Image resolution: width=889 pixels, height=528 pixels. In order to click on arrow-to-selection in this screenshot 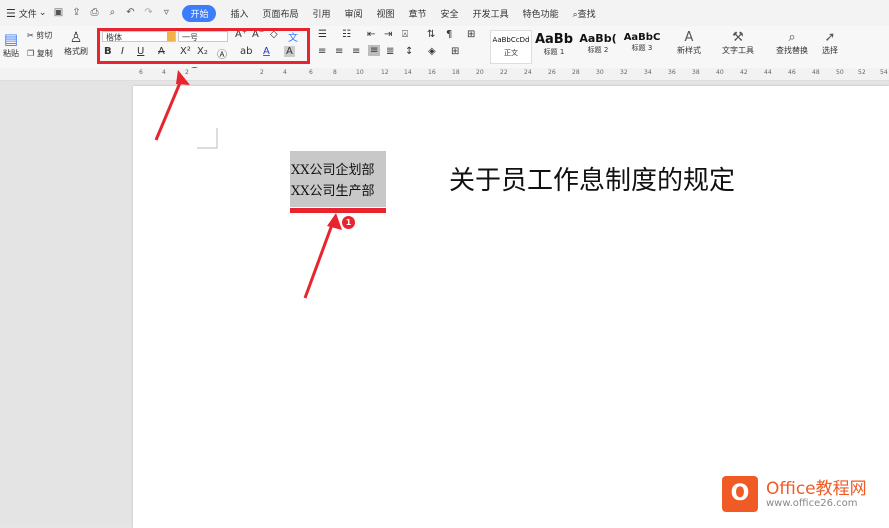, I will do `click(319, 260)`.